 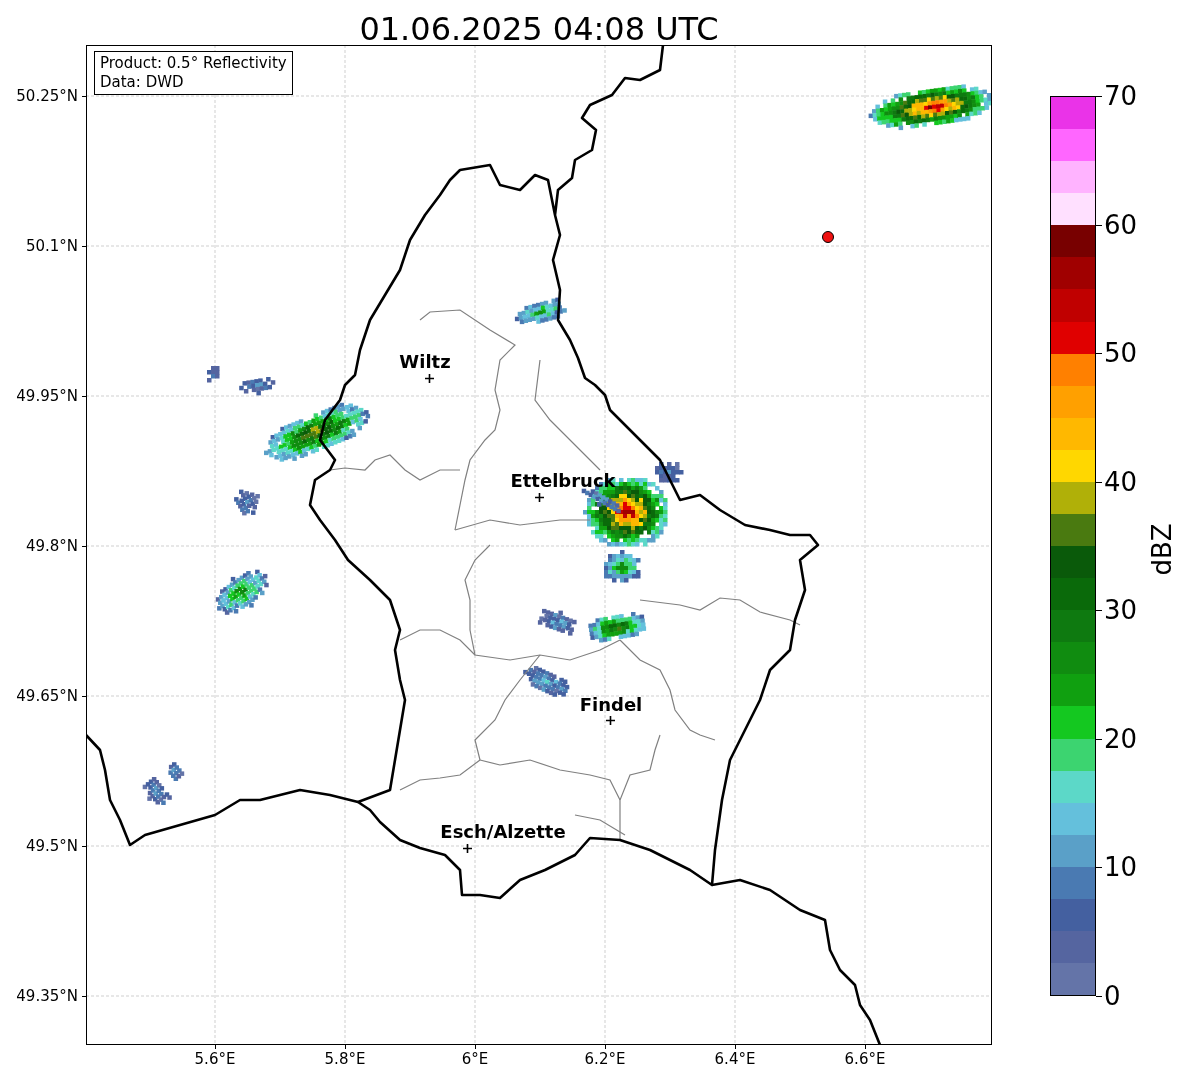 What do you see at coordinates (828, 237) in the screenshot?
I see `radar-site-marker` at bounding box center [828, 237].